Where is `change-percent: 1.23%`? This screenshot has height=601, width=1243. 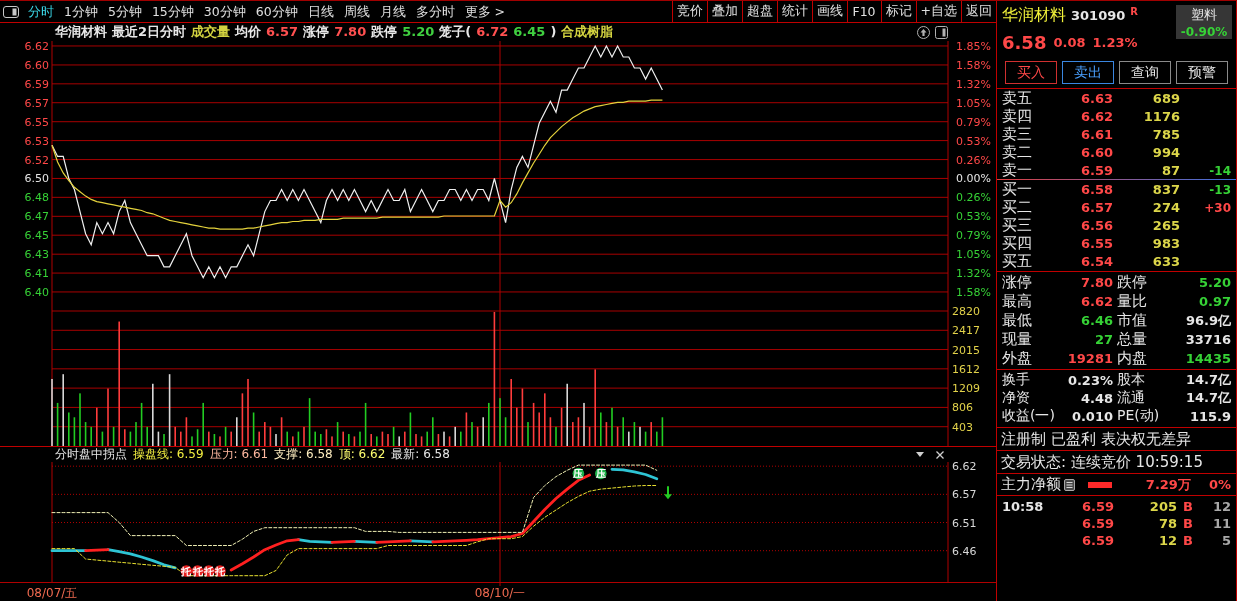
change-percent: 1.23% is located at coordinates (1115, 42).